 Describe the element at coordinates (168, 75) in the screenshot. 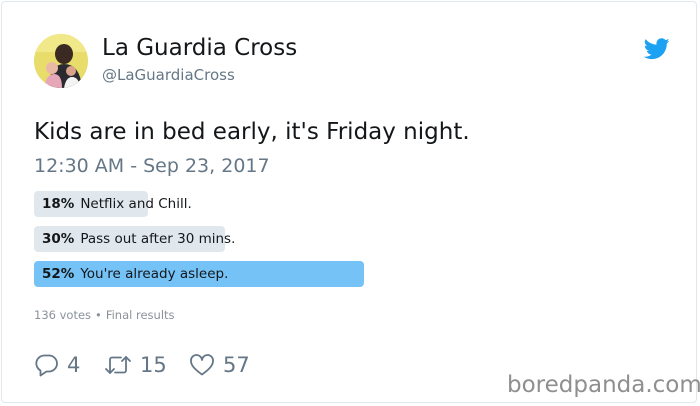

I see `user-handle: @LaGuardiaCross` at that location.